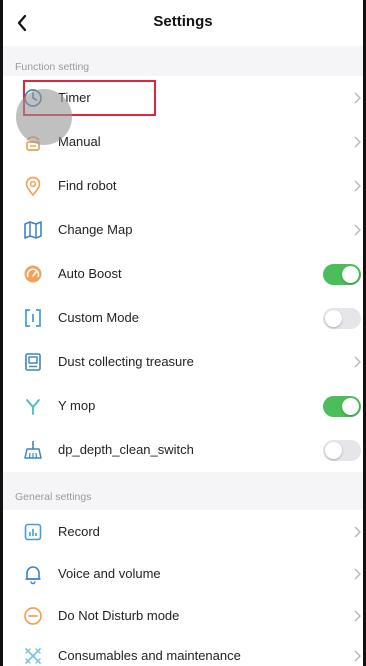 The height and width of the screenshot is (666, 366). What do you see at coordinates (183, 318) in the screenshot?
I see `setting-row-custom-mode: Custom Mode` at bounding box center [183, 318].